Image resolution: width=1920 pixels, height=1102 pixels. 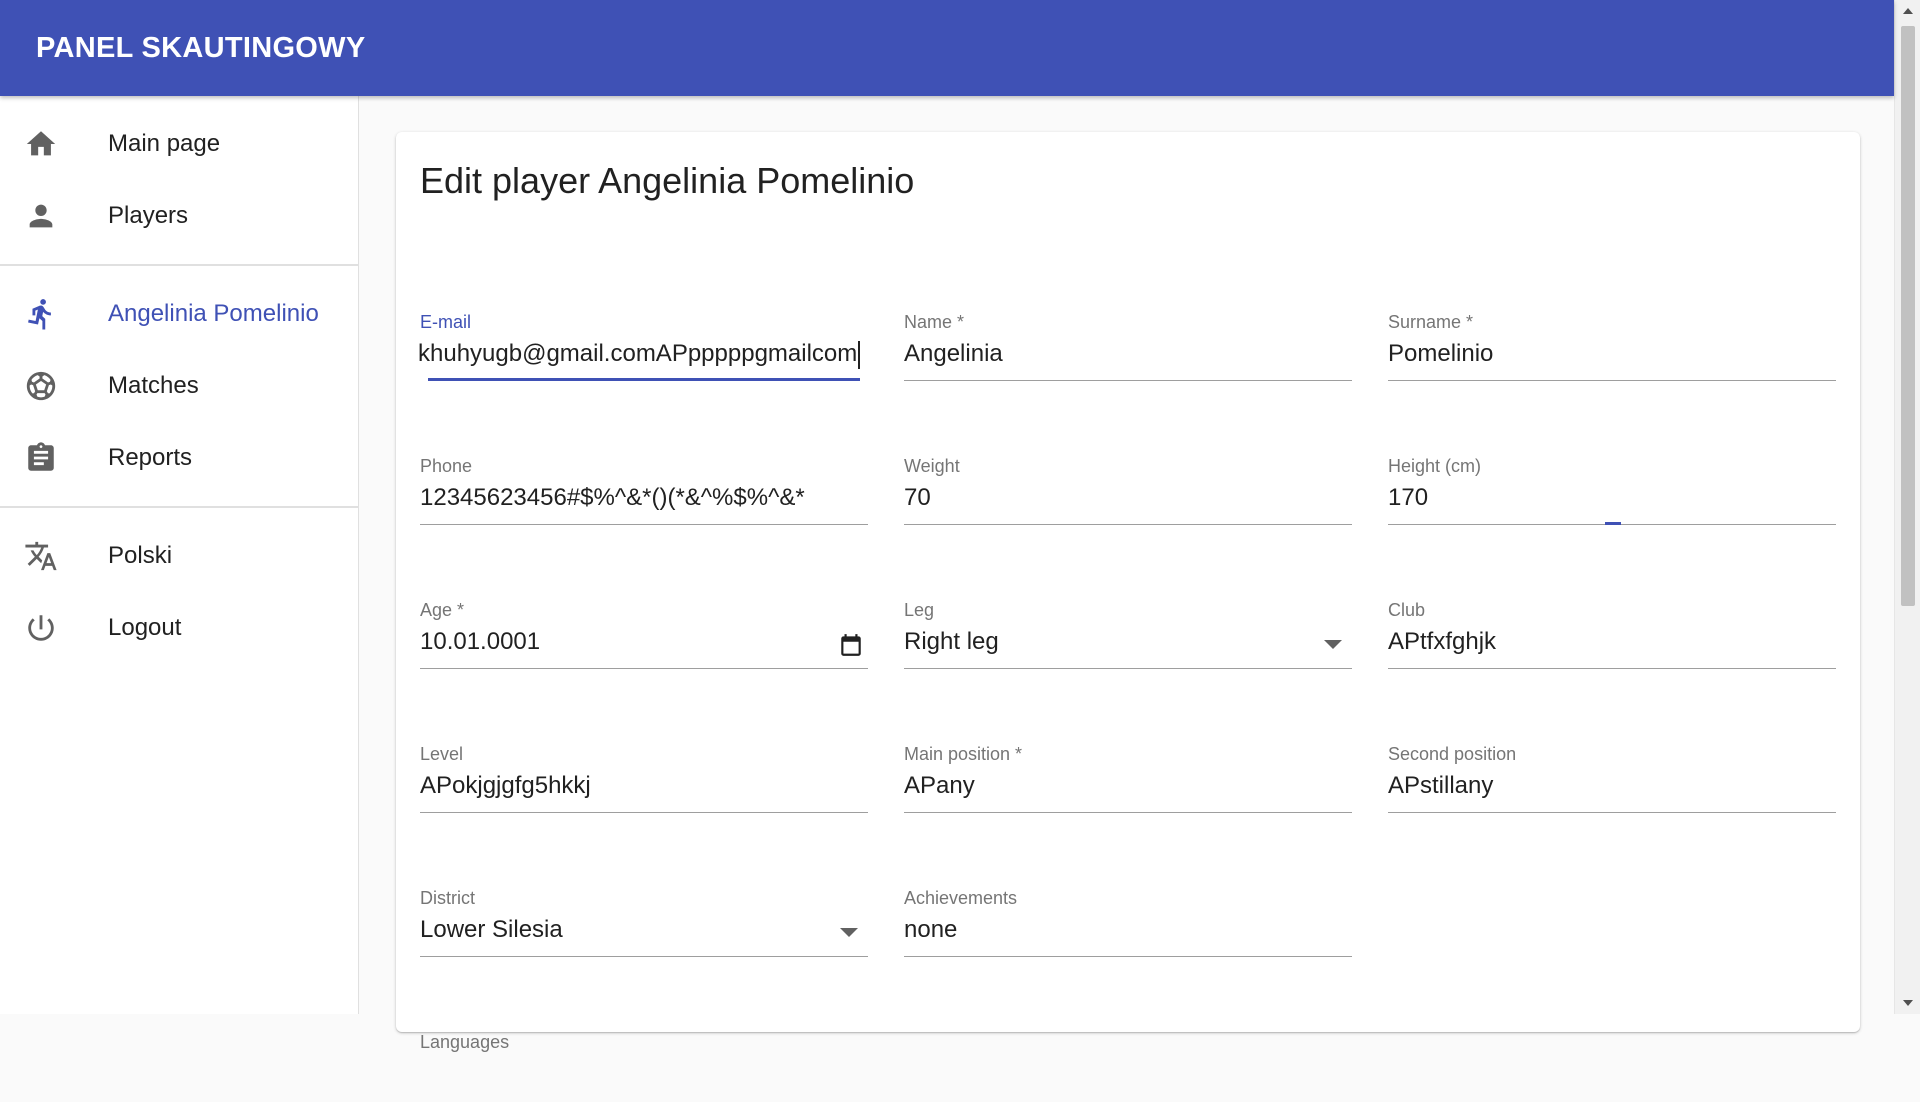 I want to click on level-label: Level, so click(x=442, y=754).